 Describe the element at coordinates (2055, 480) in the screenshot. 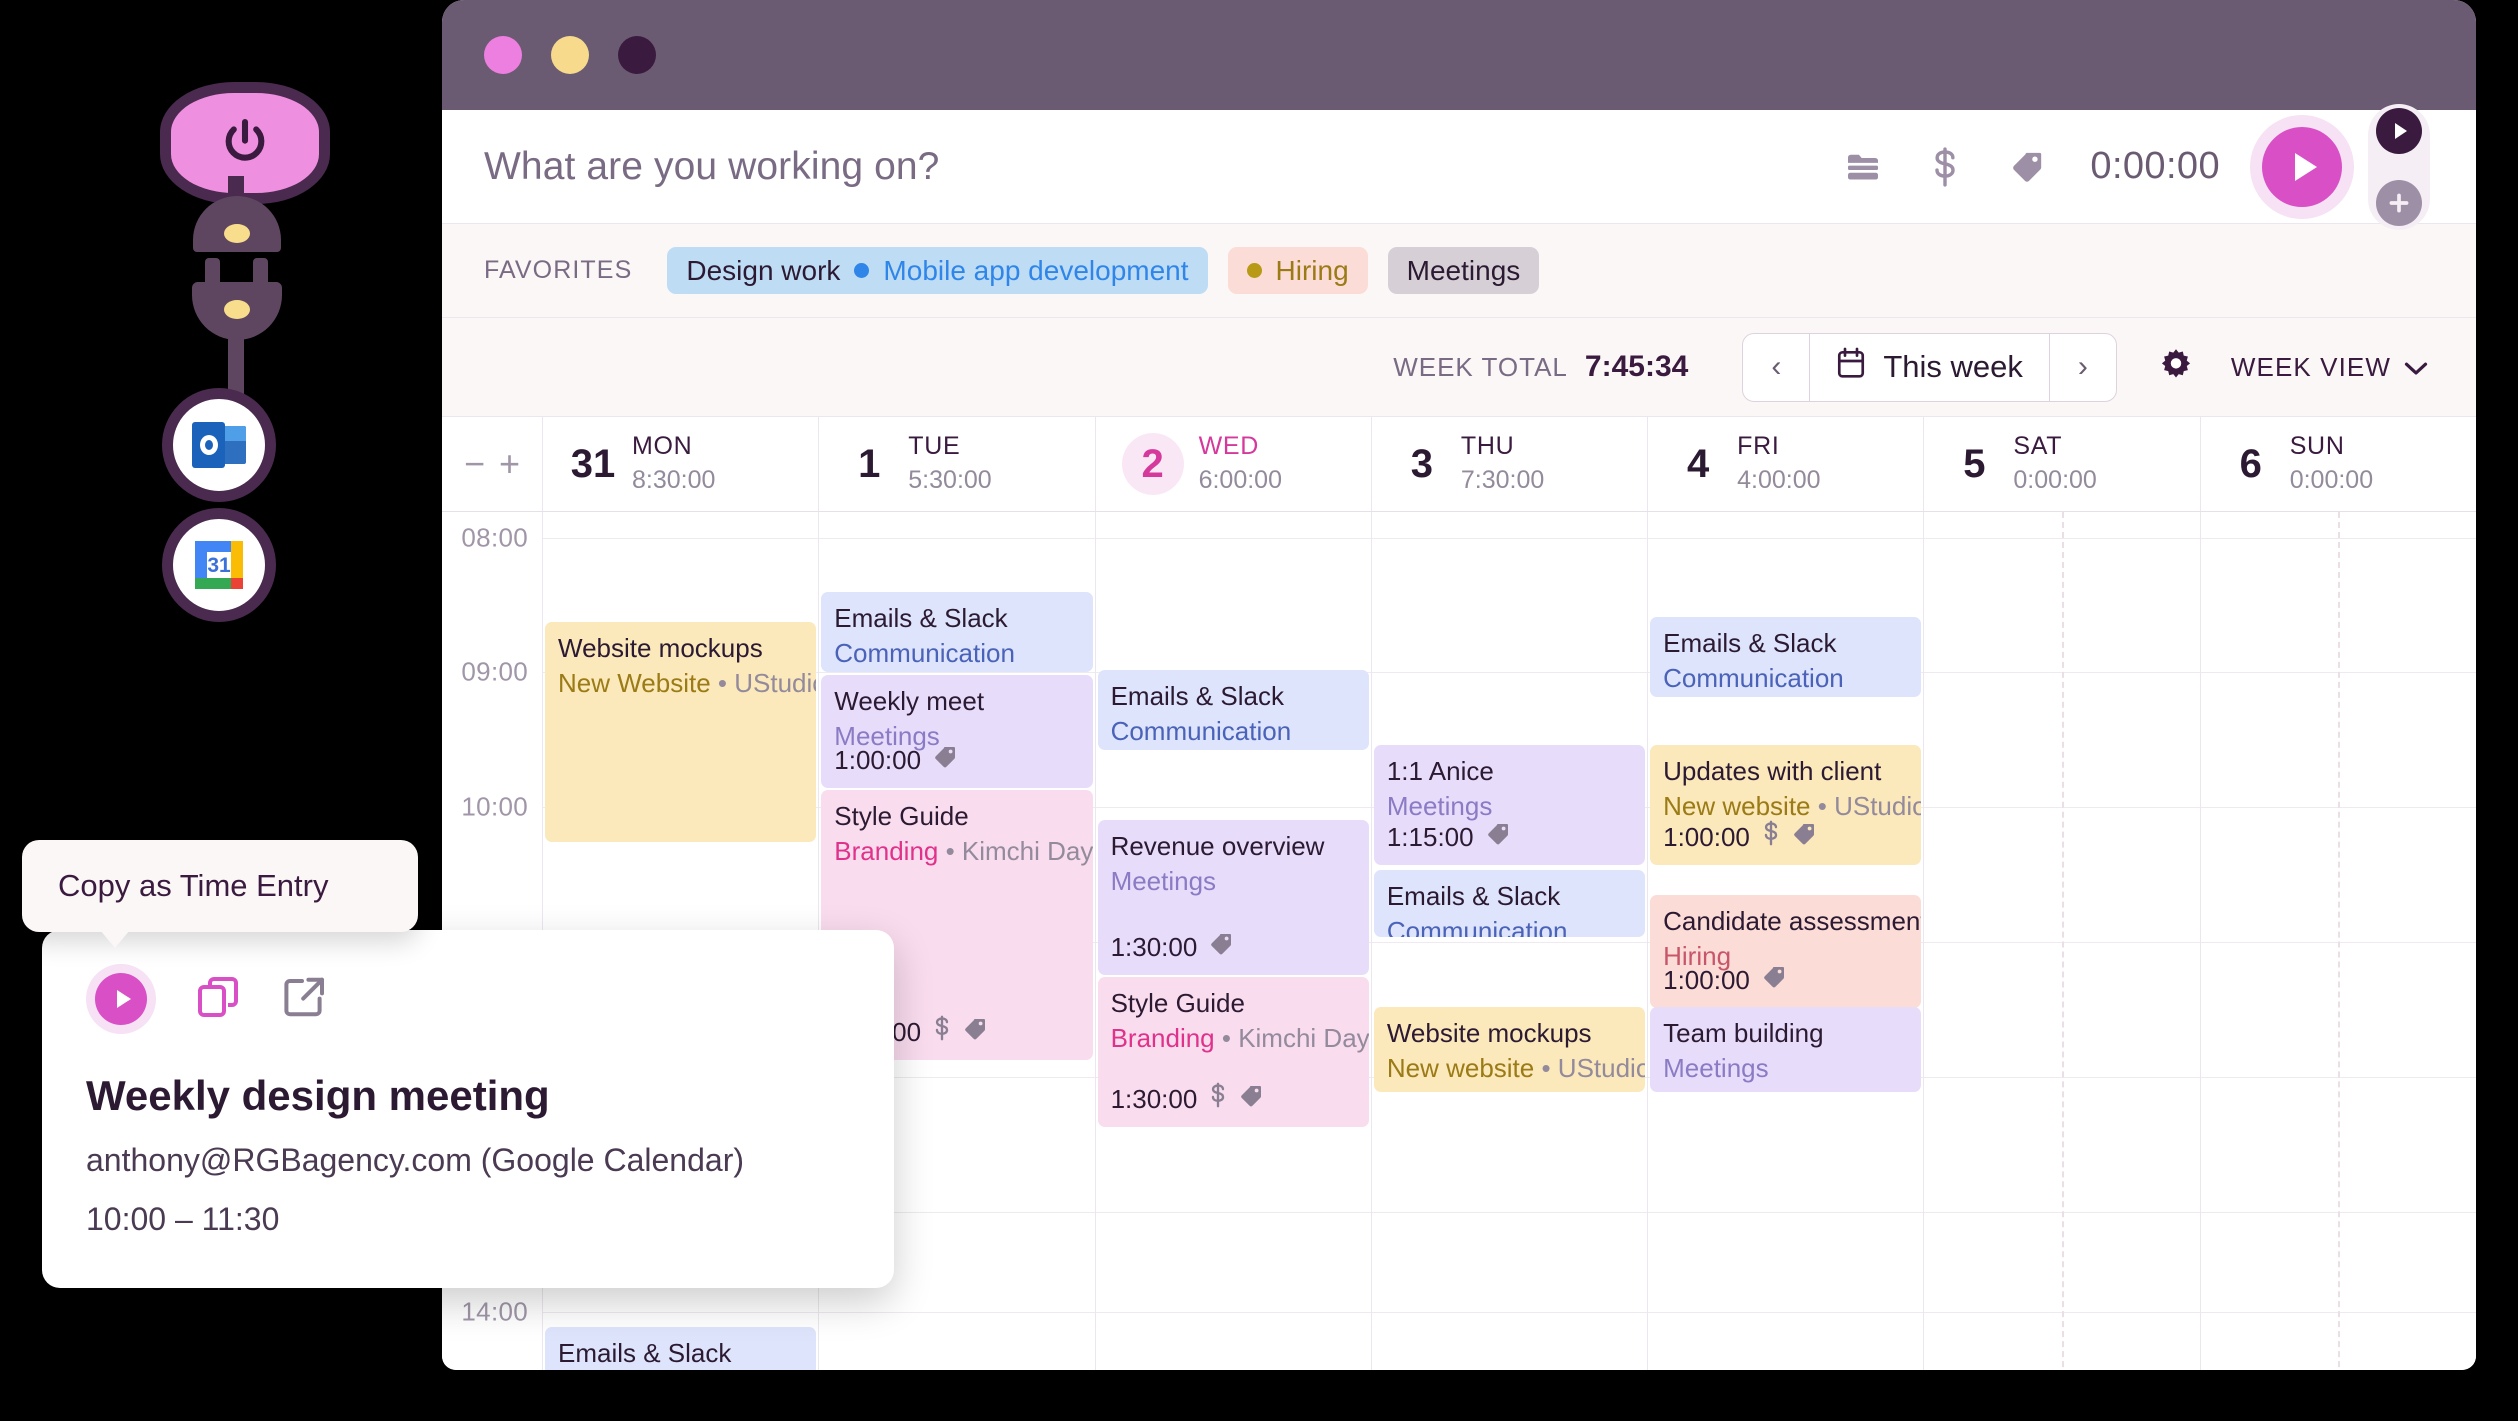

I see `day-total: 0:00:00` at that location.